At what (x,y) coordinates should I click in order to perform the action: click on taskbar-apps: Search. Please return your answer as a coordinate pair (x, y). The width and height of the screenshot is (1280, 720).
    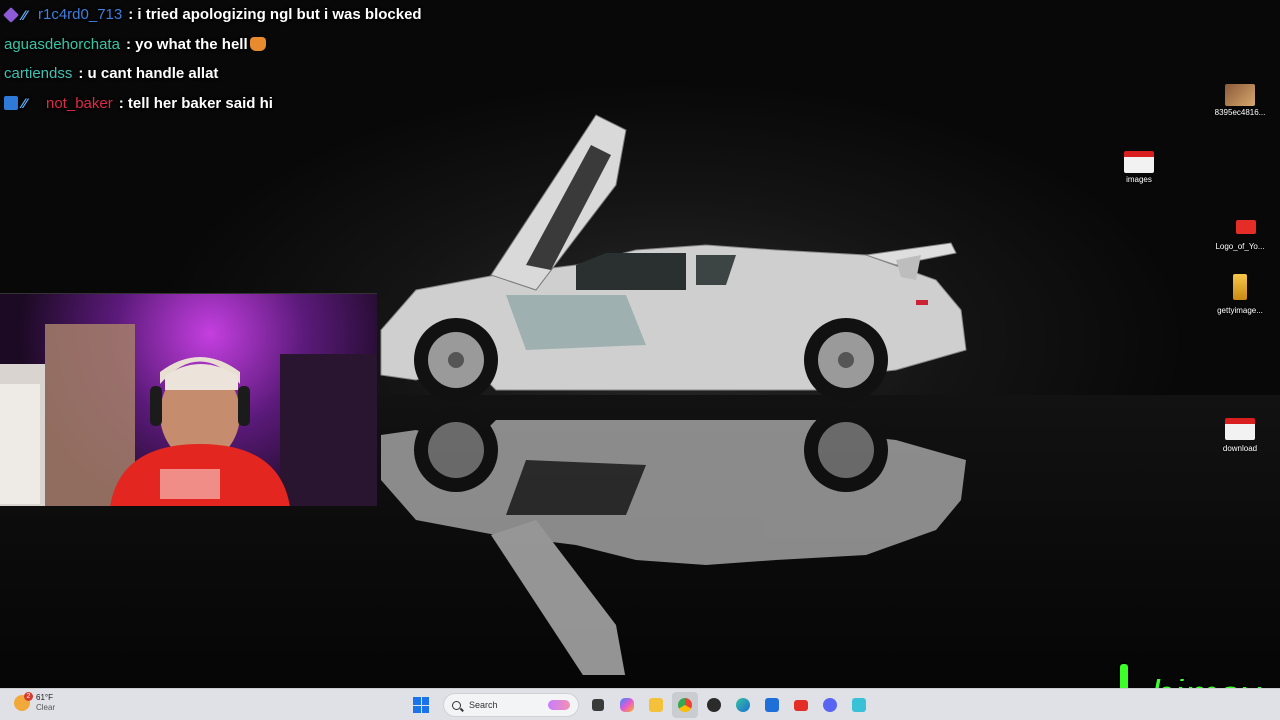
    Looking at the image, I should click on (641, 705).